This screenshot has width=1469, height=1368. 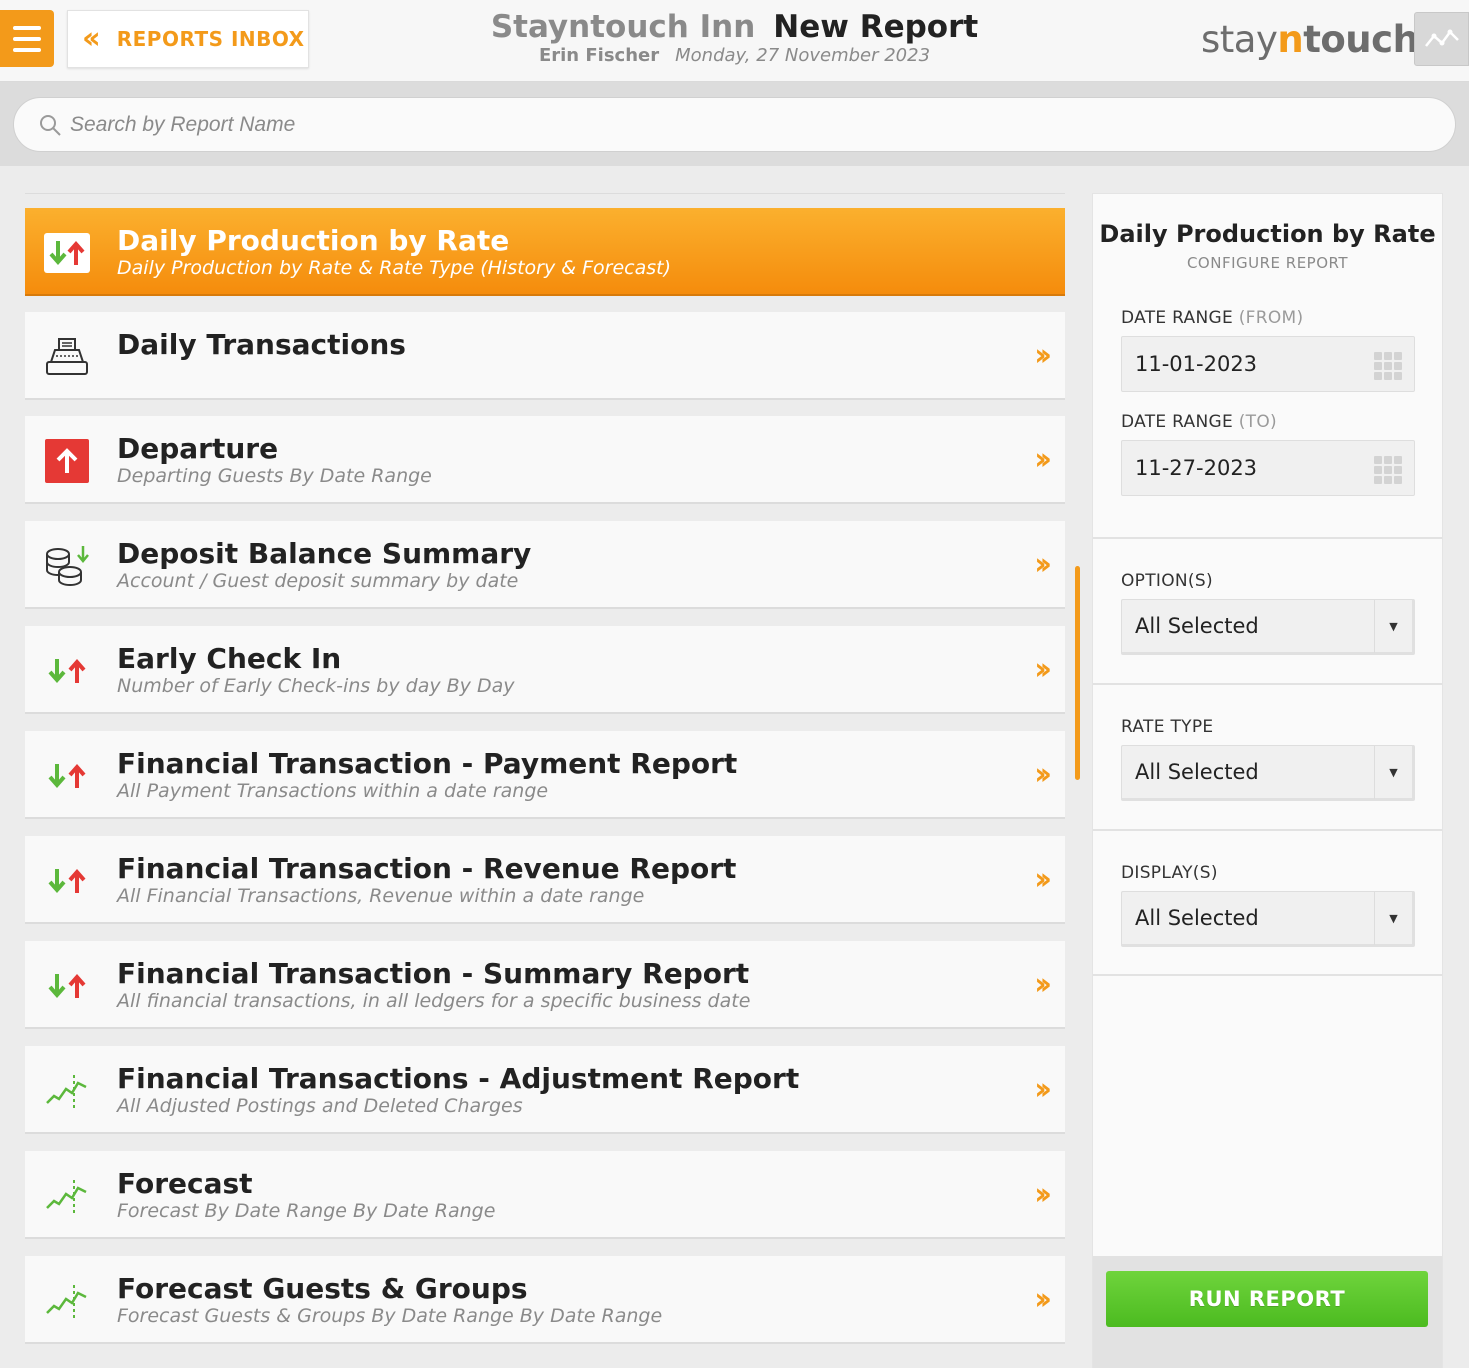 I want to click on date-to-input: 11-27-2023, so click(x=1268, y=468).